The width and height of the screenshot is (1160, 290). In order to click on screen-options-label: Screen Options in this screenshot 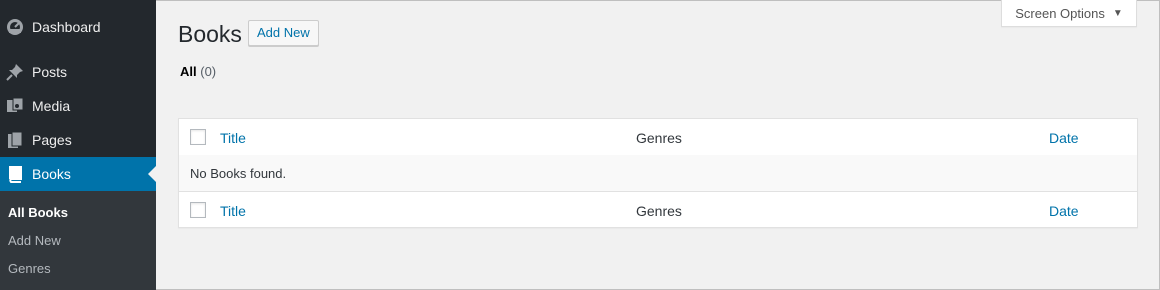, I will do `click(1060, 13)`.